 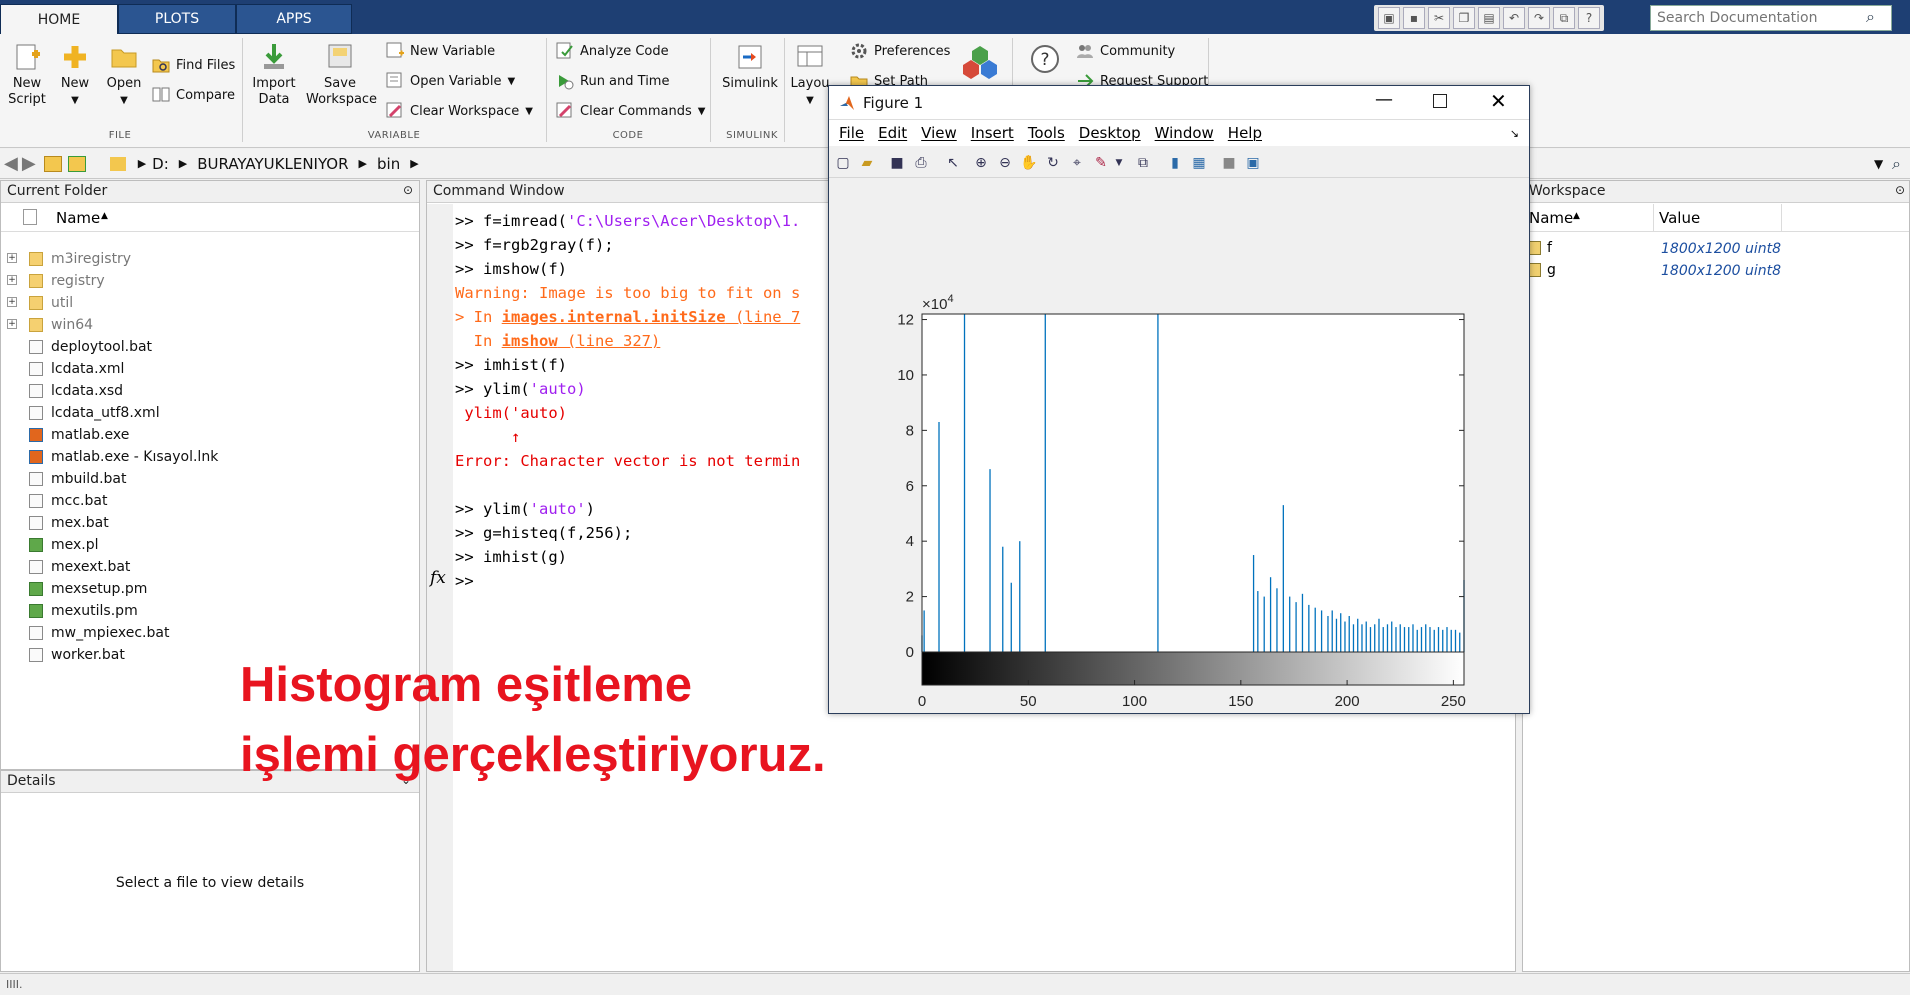 I want to click on paste-icon: ▤, so click(x=1489, y=18).